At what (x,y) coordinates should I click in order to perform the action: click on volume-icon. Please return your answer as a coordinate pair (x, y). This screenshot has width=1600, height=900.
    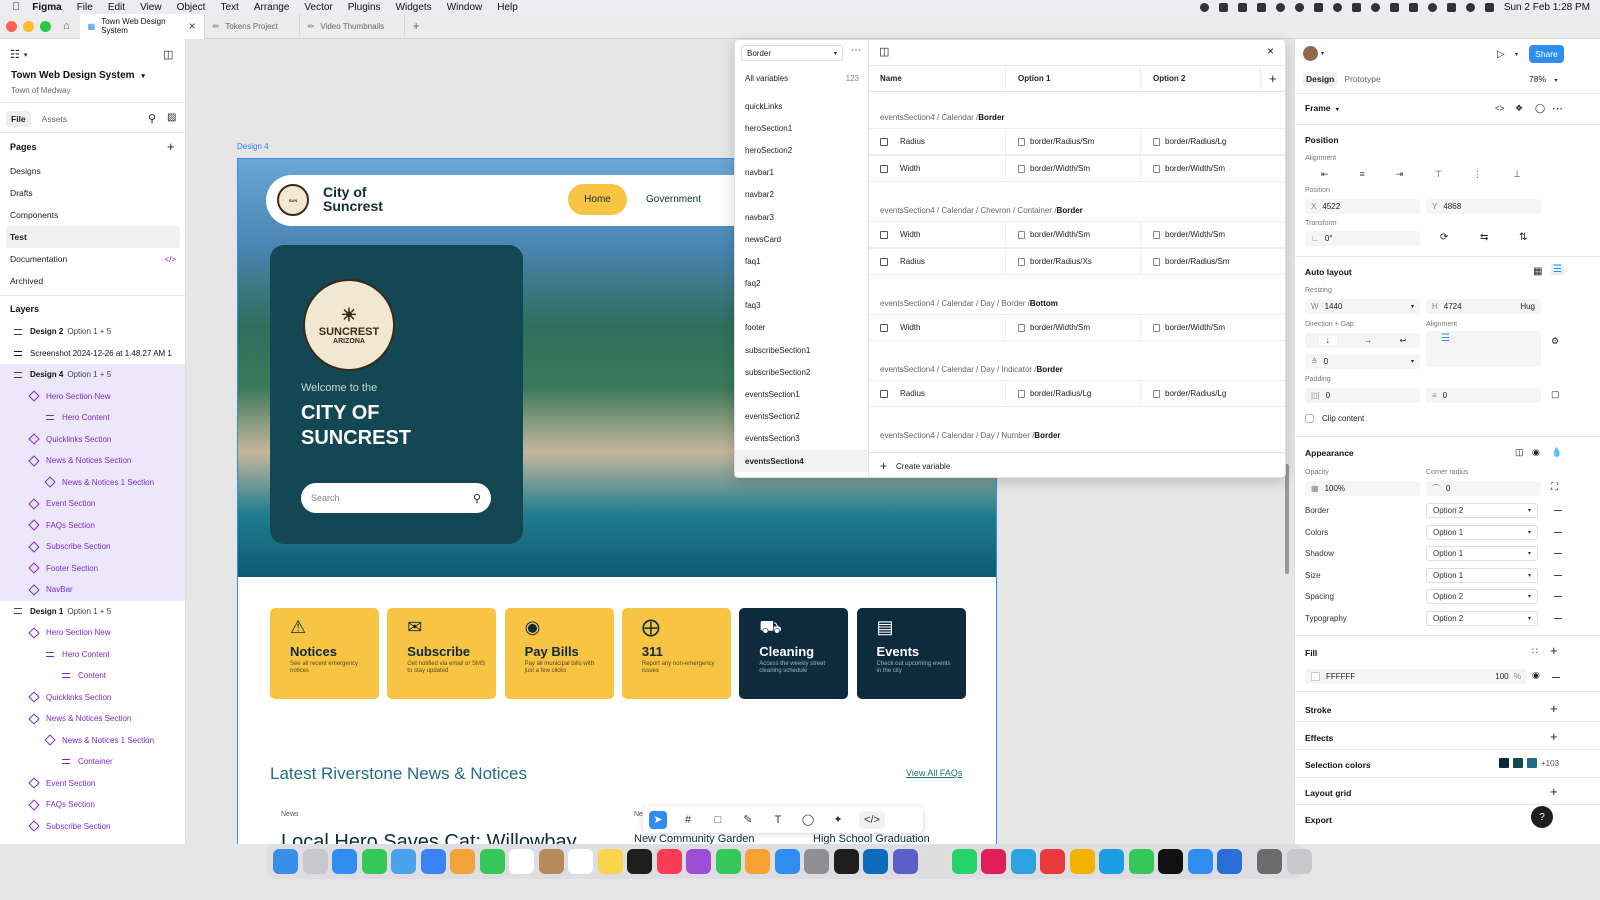
    Looking at the image, I should click on (1356, 7).